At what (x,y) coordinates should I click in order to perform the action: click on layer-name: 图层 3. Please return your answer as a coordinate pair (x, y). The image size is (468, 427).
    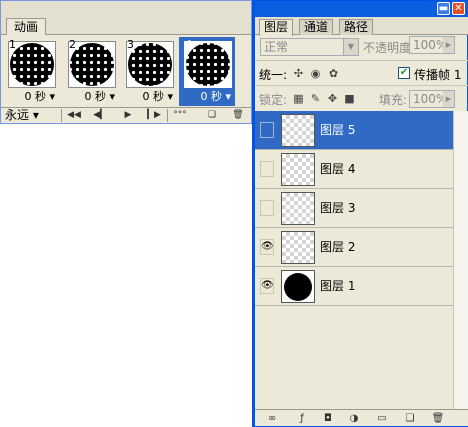
    Looking at the image, I should click on (338, 208).